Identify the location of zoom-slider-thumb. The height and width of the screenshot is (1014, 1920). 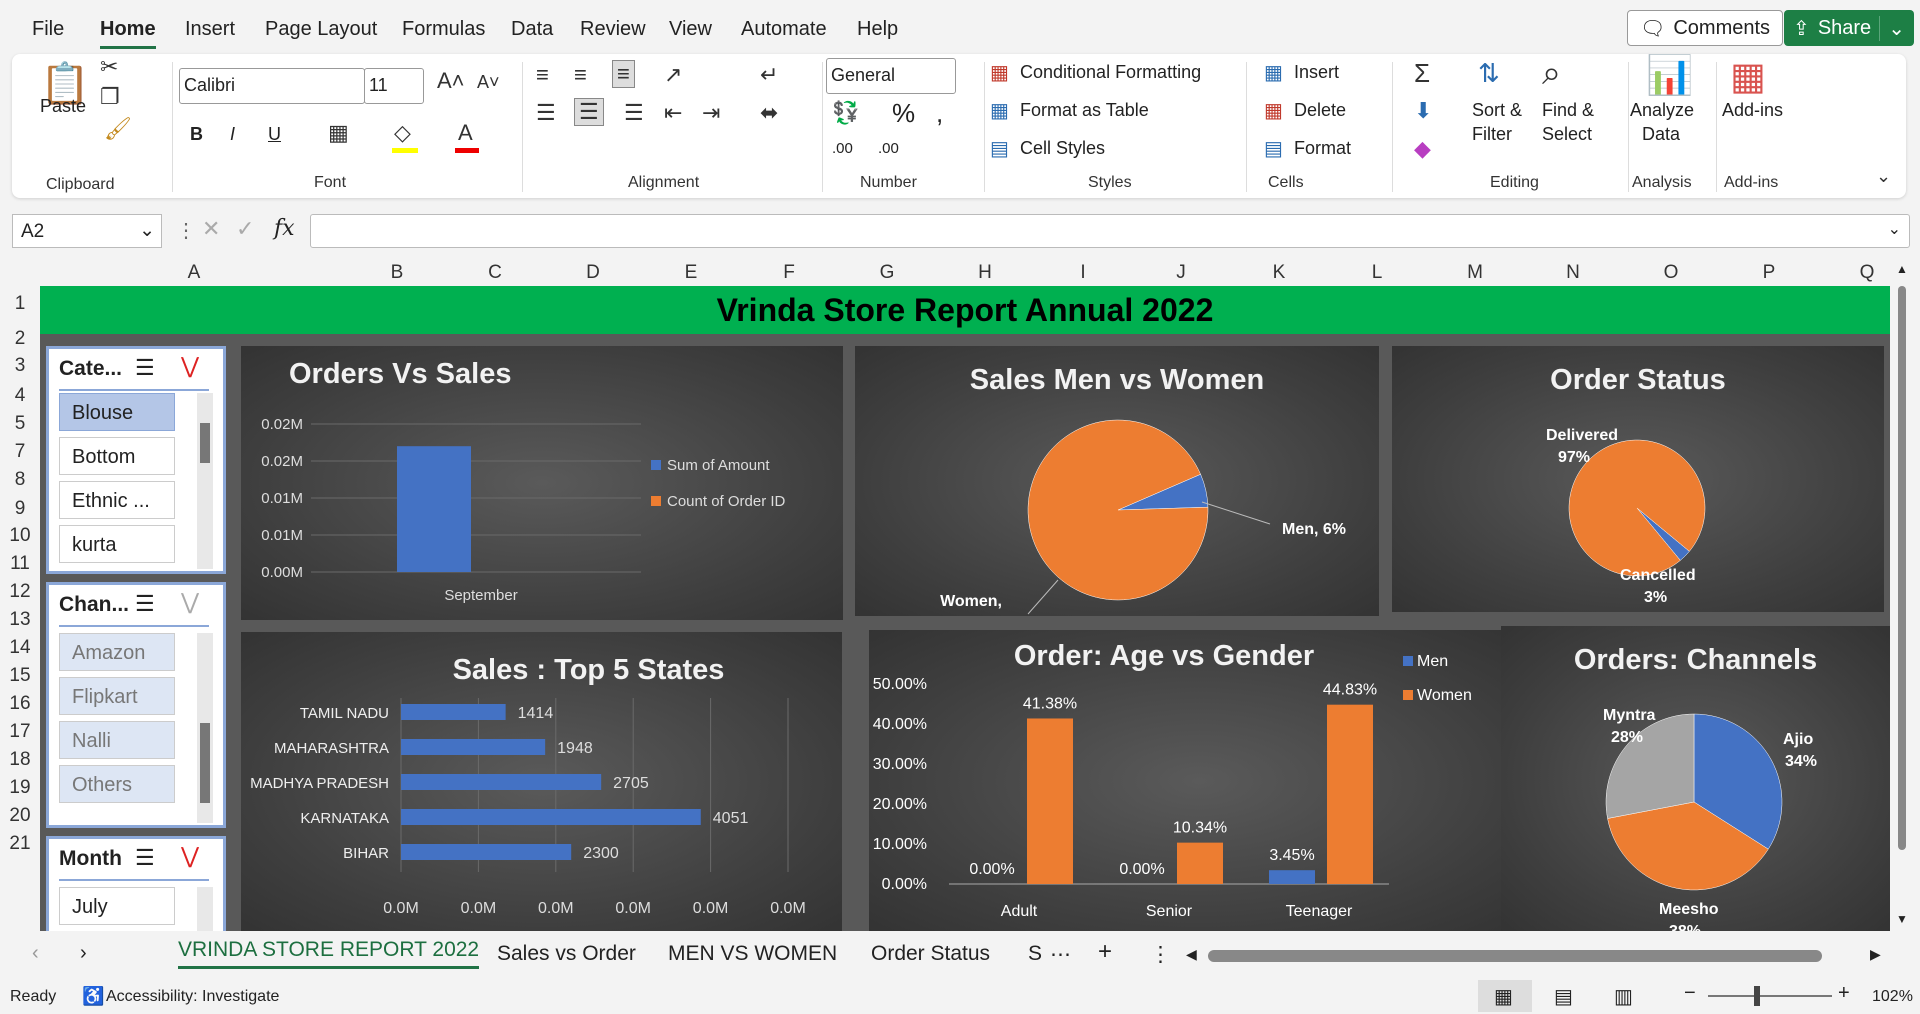
(1757, 996).